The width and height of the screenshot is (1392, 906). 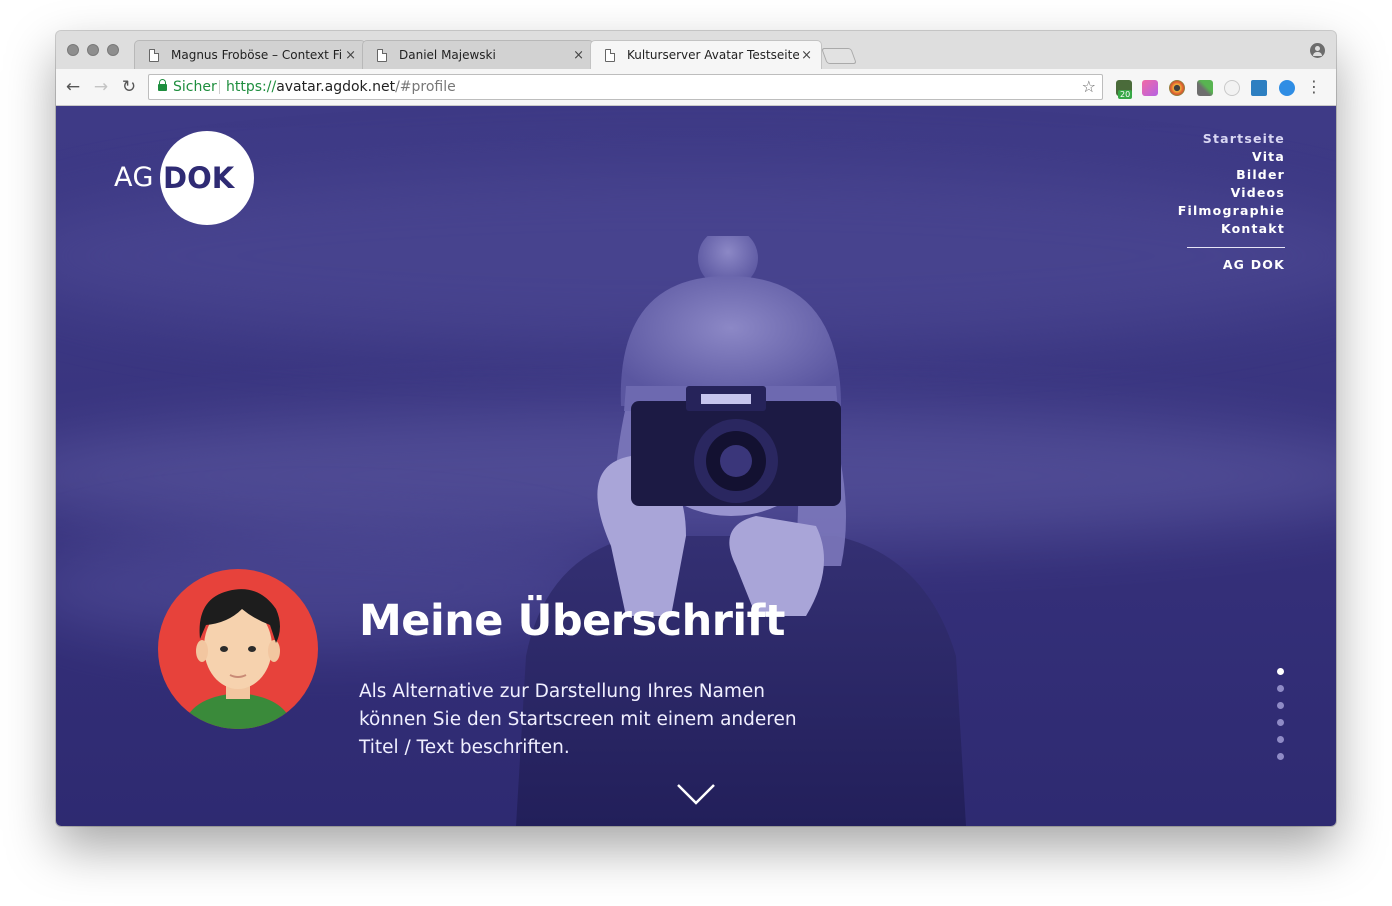 I want to click on nav-bilder: Bilder, so click(x=1231, y=175).